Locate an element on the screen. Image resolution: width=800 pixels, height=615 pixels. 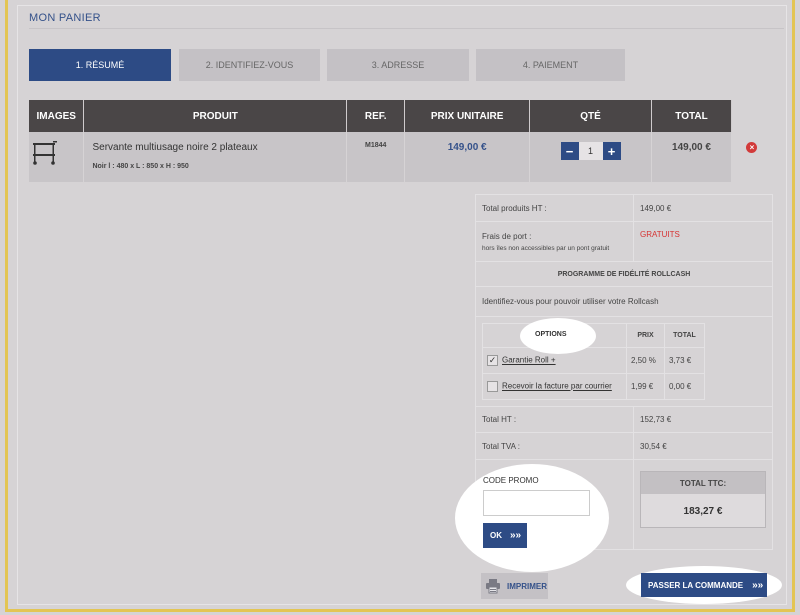
qty-cell: − 1 + is located at coordinates (591, 157).